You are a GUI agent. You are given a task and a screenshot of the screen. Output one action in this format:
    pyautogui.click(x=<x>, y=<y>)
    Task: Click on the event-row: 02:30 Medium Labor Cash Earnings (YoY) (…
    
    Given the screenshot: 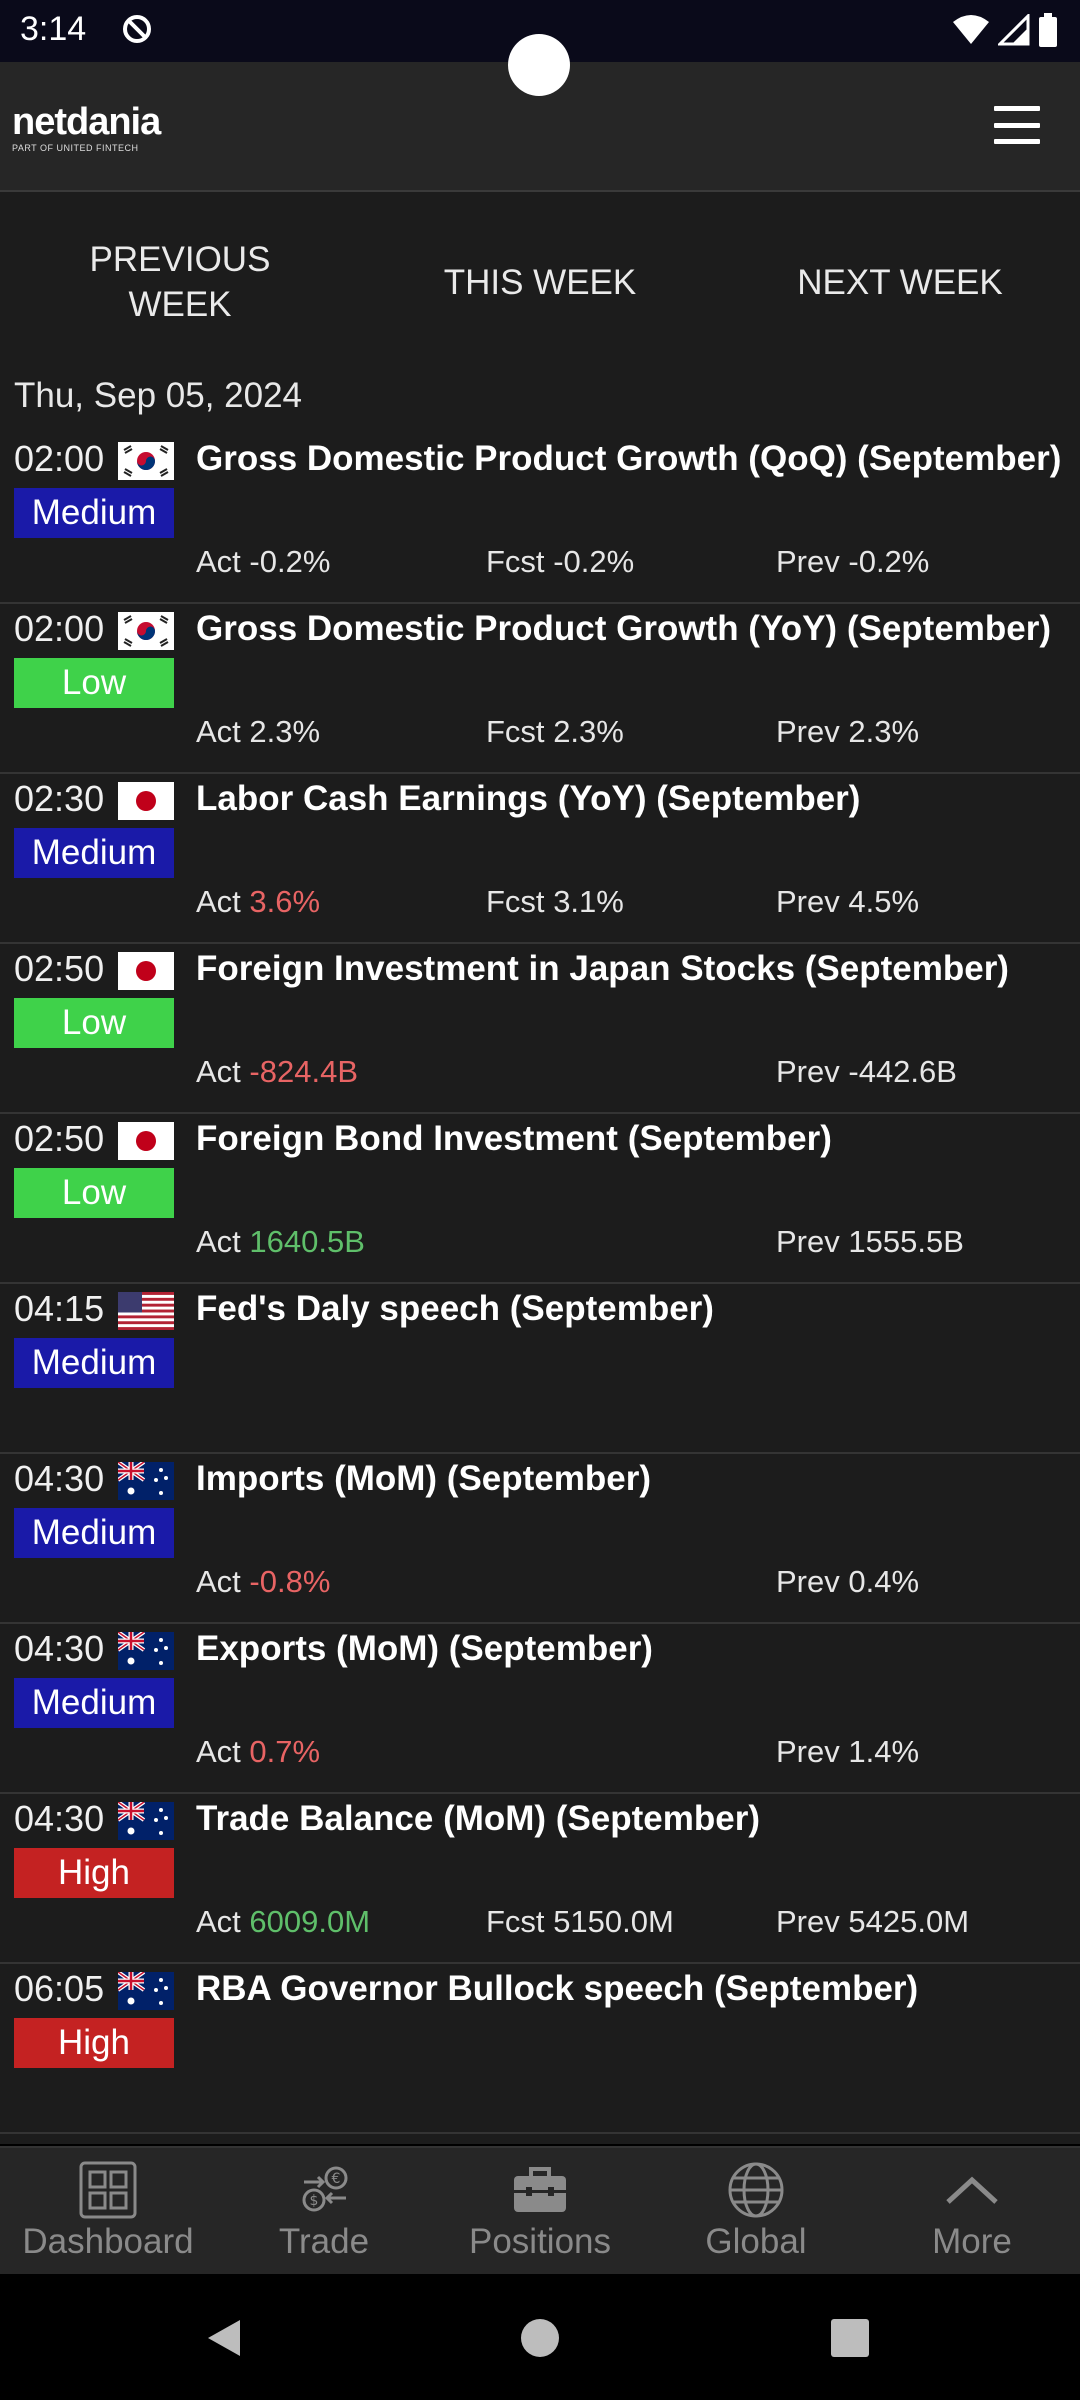 What is the action you would take?
    pyautogui.click(x=540, y=859)
    